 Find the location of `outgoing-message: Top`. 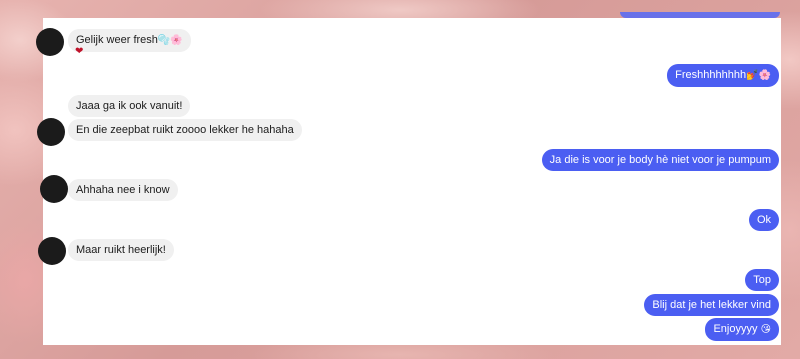

outgoing-message: Top is located at coordinates (762, 280).